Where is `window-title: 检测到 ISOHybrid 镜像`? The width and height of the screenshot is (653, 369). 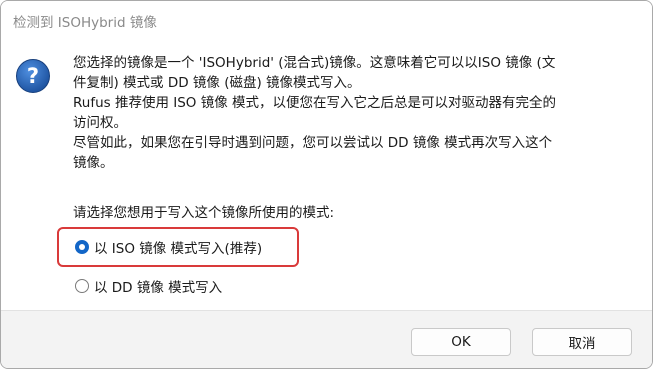
window-title: 检测到 ISOHybrid 镜像 is located at coordinates (85, 23).